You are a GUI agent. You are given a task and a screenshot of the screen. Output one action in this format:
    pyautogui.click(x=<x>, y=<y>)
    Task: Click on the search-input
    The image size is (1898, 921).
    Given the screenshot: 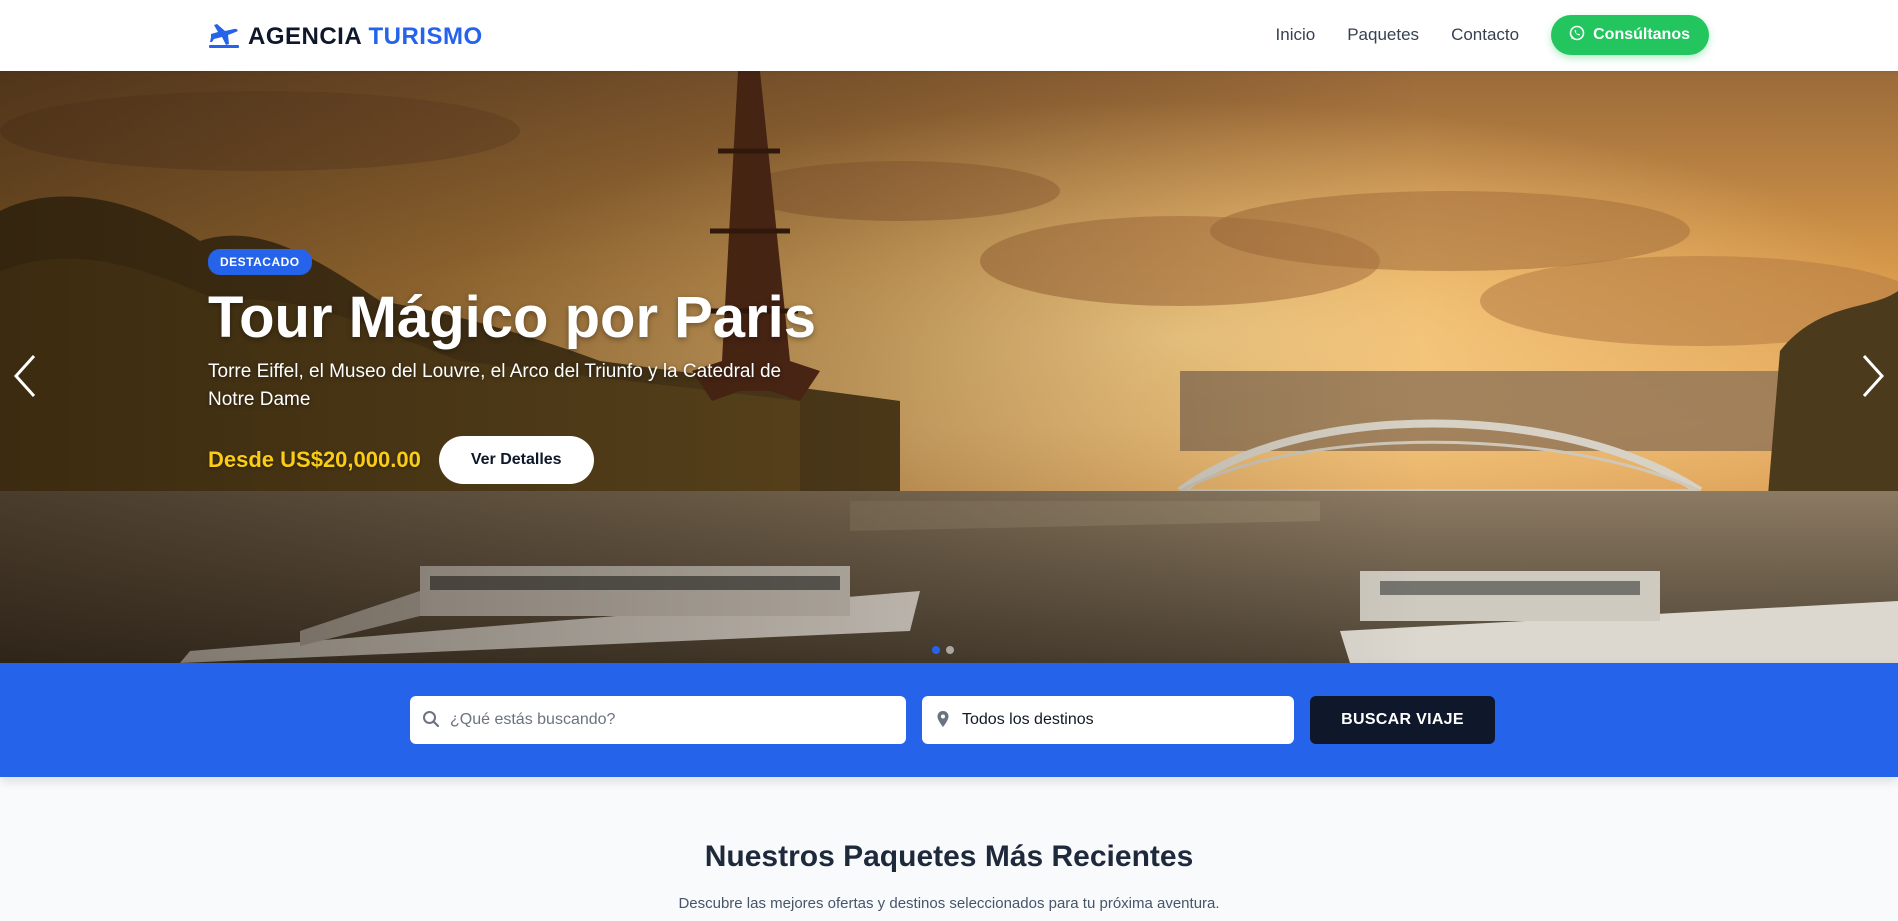 What is the action you would take?
    pyautogui.click(x=658, y=720)
    